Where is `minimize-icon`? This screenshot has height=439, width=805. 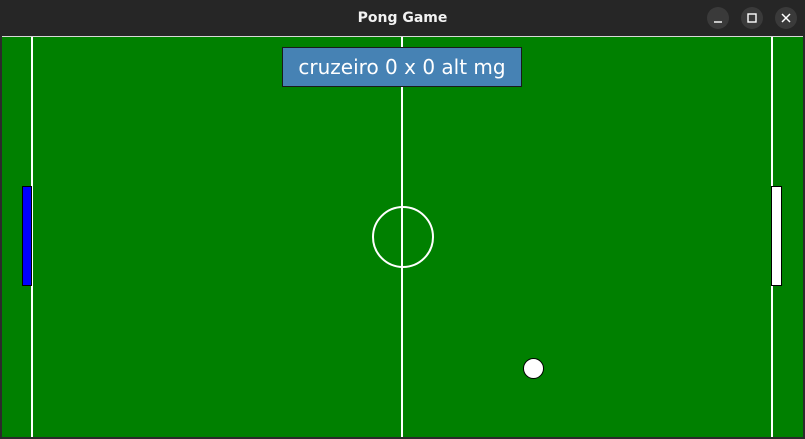
minimize-icon is located at coordinates (718, 22).